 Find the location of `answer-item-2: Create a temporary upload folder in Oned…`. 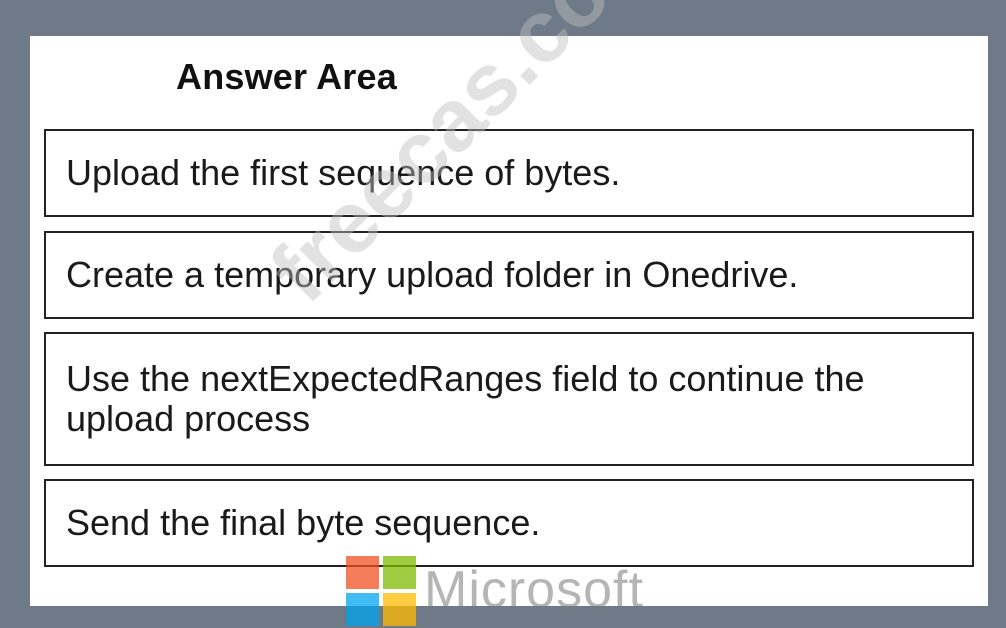

answer-item-2: Create a temporary upload folder in Oned… is located at coordinates (509, 275).